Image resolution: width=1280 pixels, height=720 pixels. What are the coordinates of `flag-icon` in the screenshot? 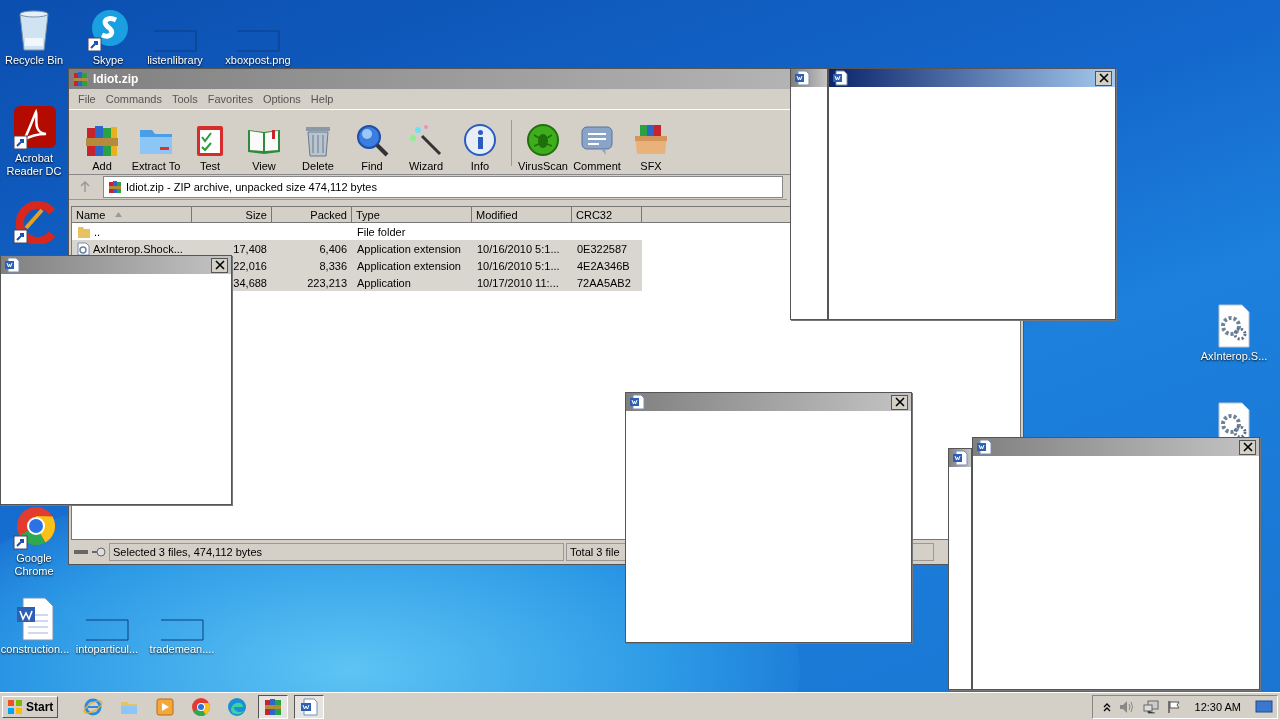 It's located at (1173, 706).